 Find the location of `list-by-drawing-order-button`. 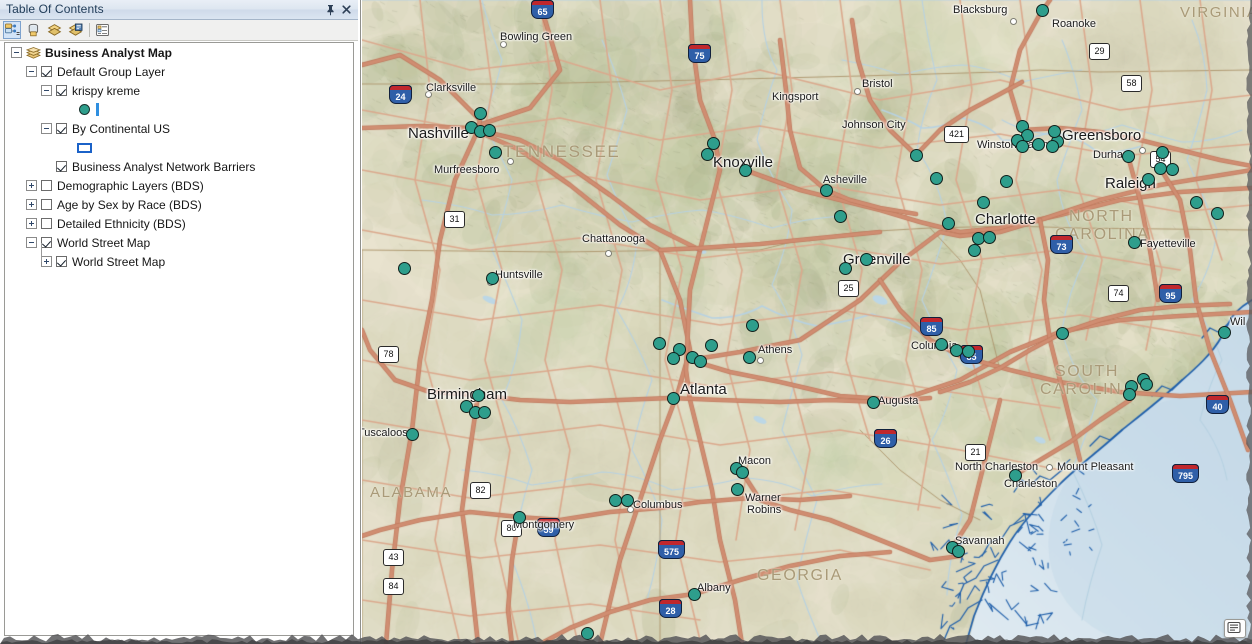

list-by-drawing-order-button is located at coordinates (12, 30).